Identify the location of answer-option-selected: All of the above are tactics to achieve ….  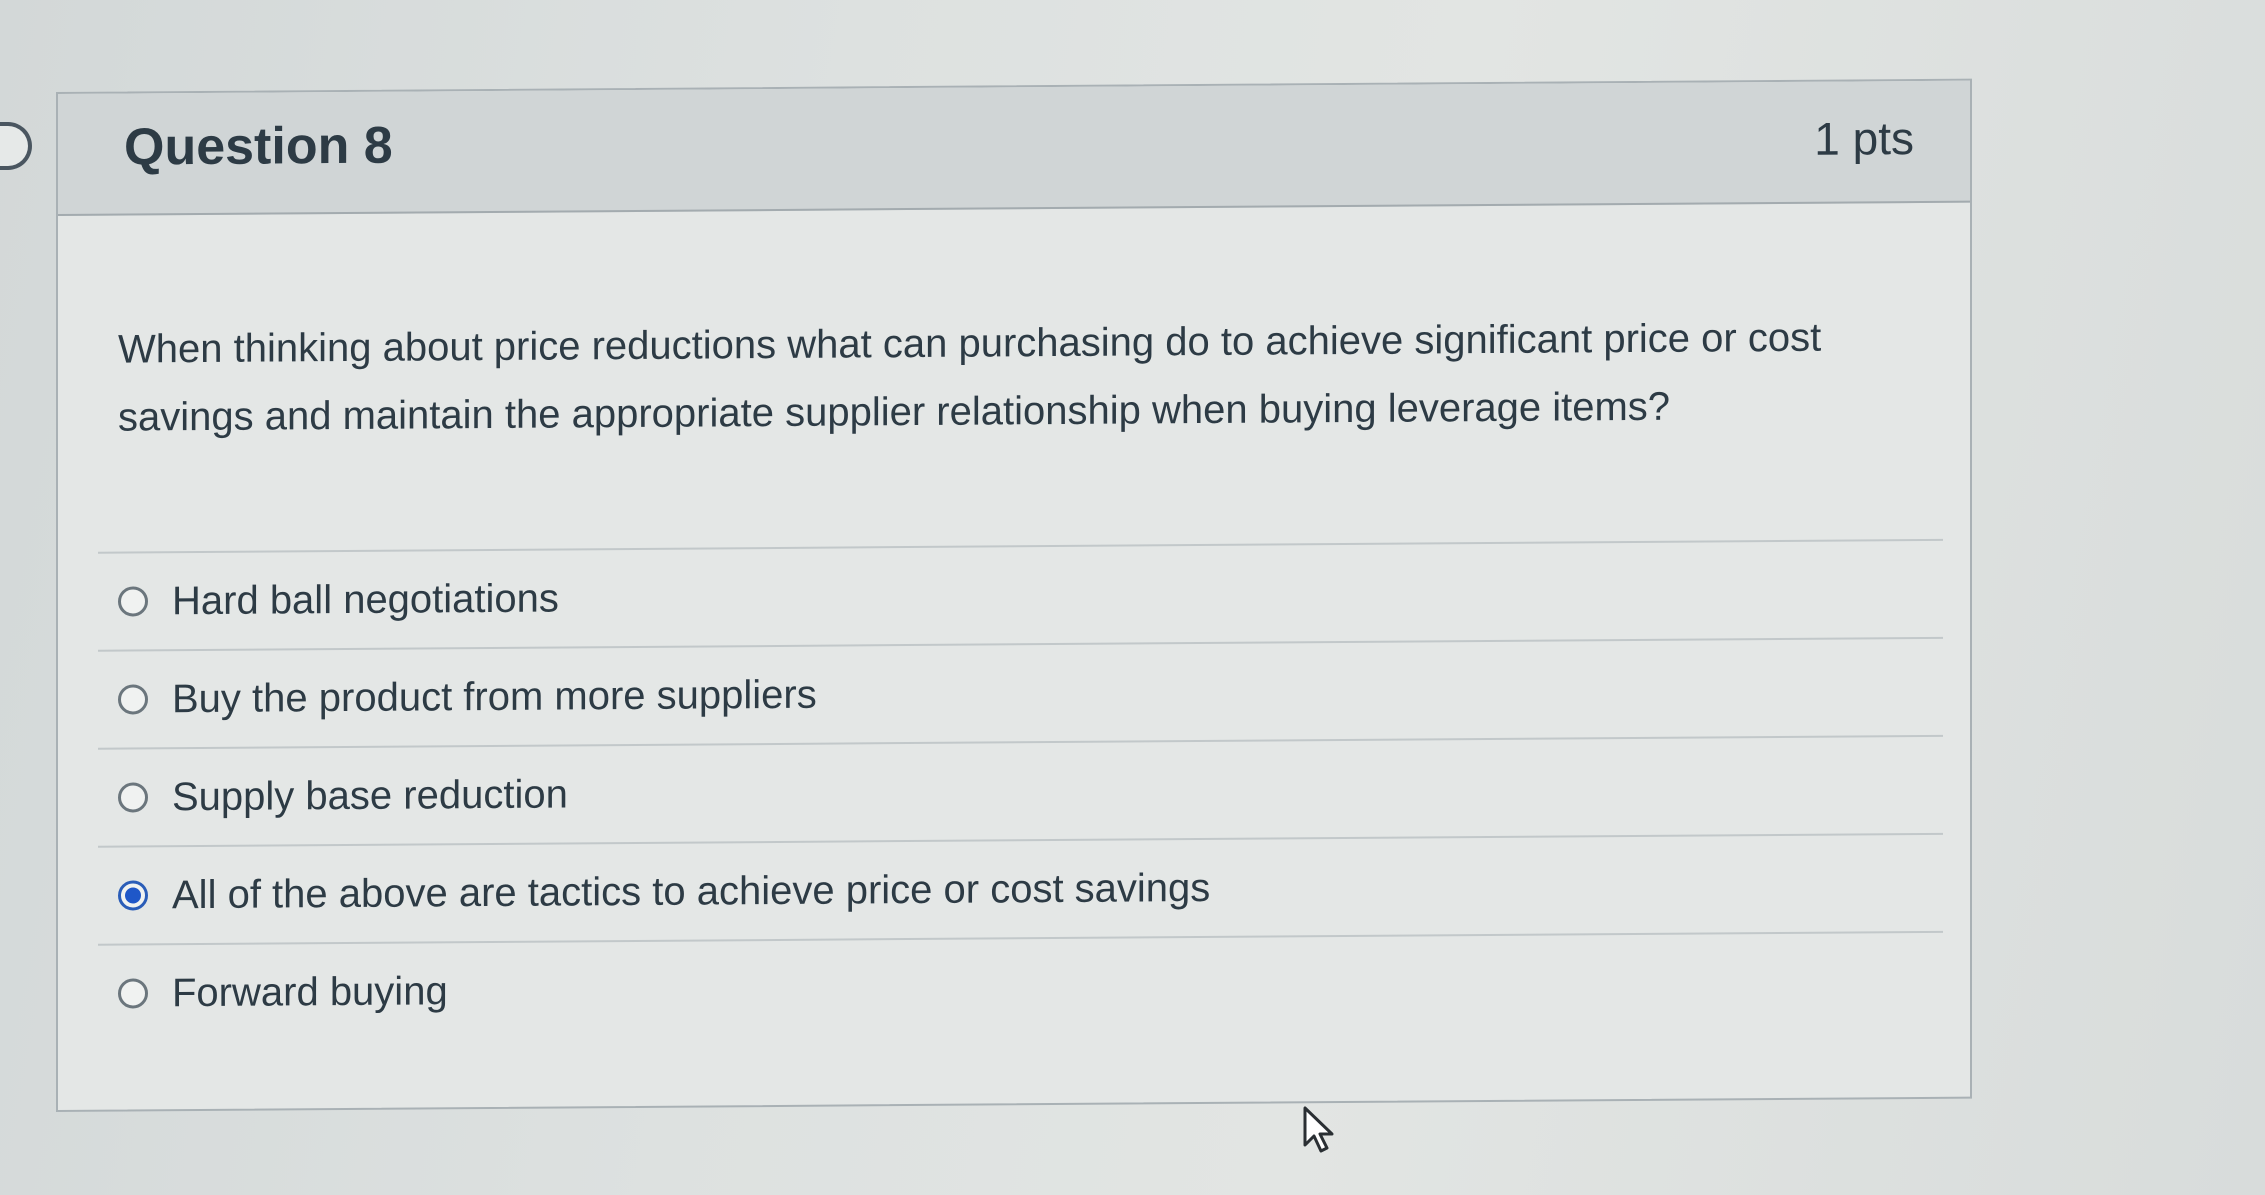
(1020, 888).